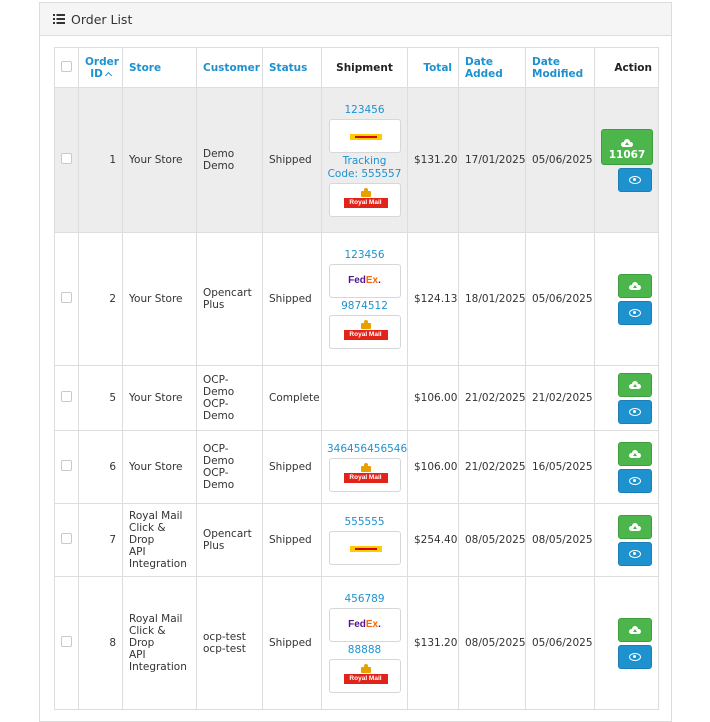 Image resolution: width=710 pixels, height=722 pixels. Describe the element at coordinates (158, 667) in the screenshot. I see `store-line: Integration` at that location.